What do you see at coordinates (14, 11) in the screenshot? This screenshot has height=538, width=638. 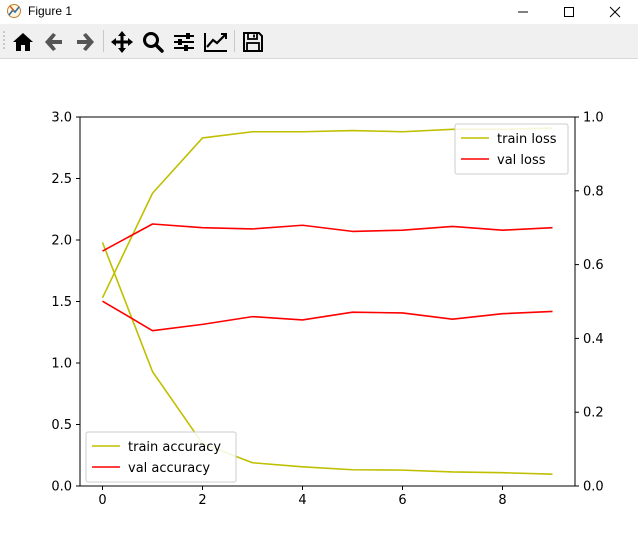 I see `app-icon` at bounding box center [14, 11].